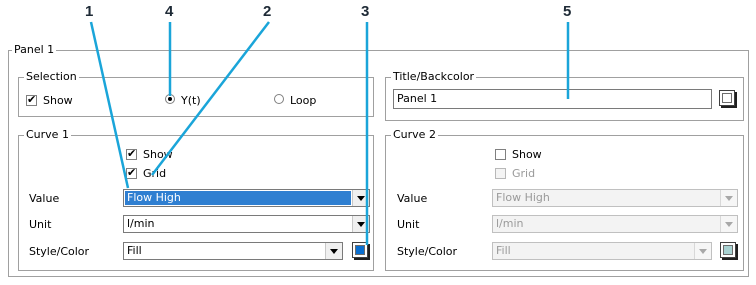  Describe the element at coordinates (728, 224) in the screenshot. I see `curve2-unit-dropdown-icon` at that location.